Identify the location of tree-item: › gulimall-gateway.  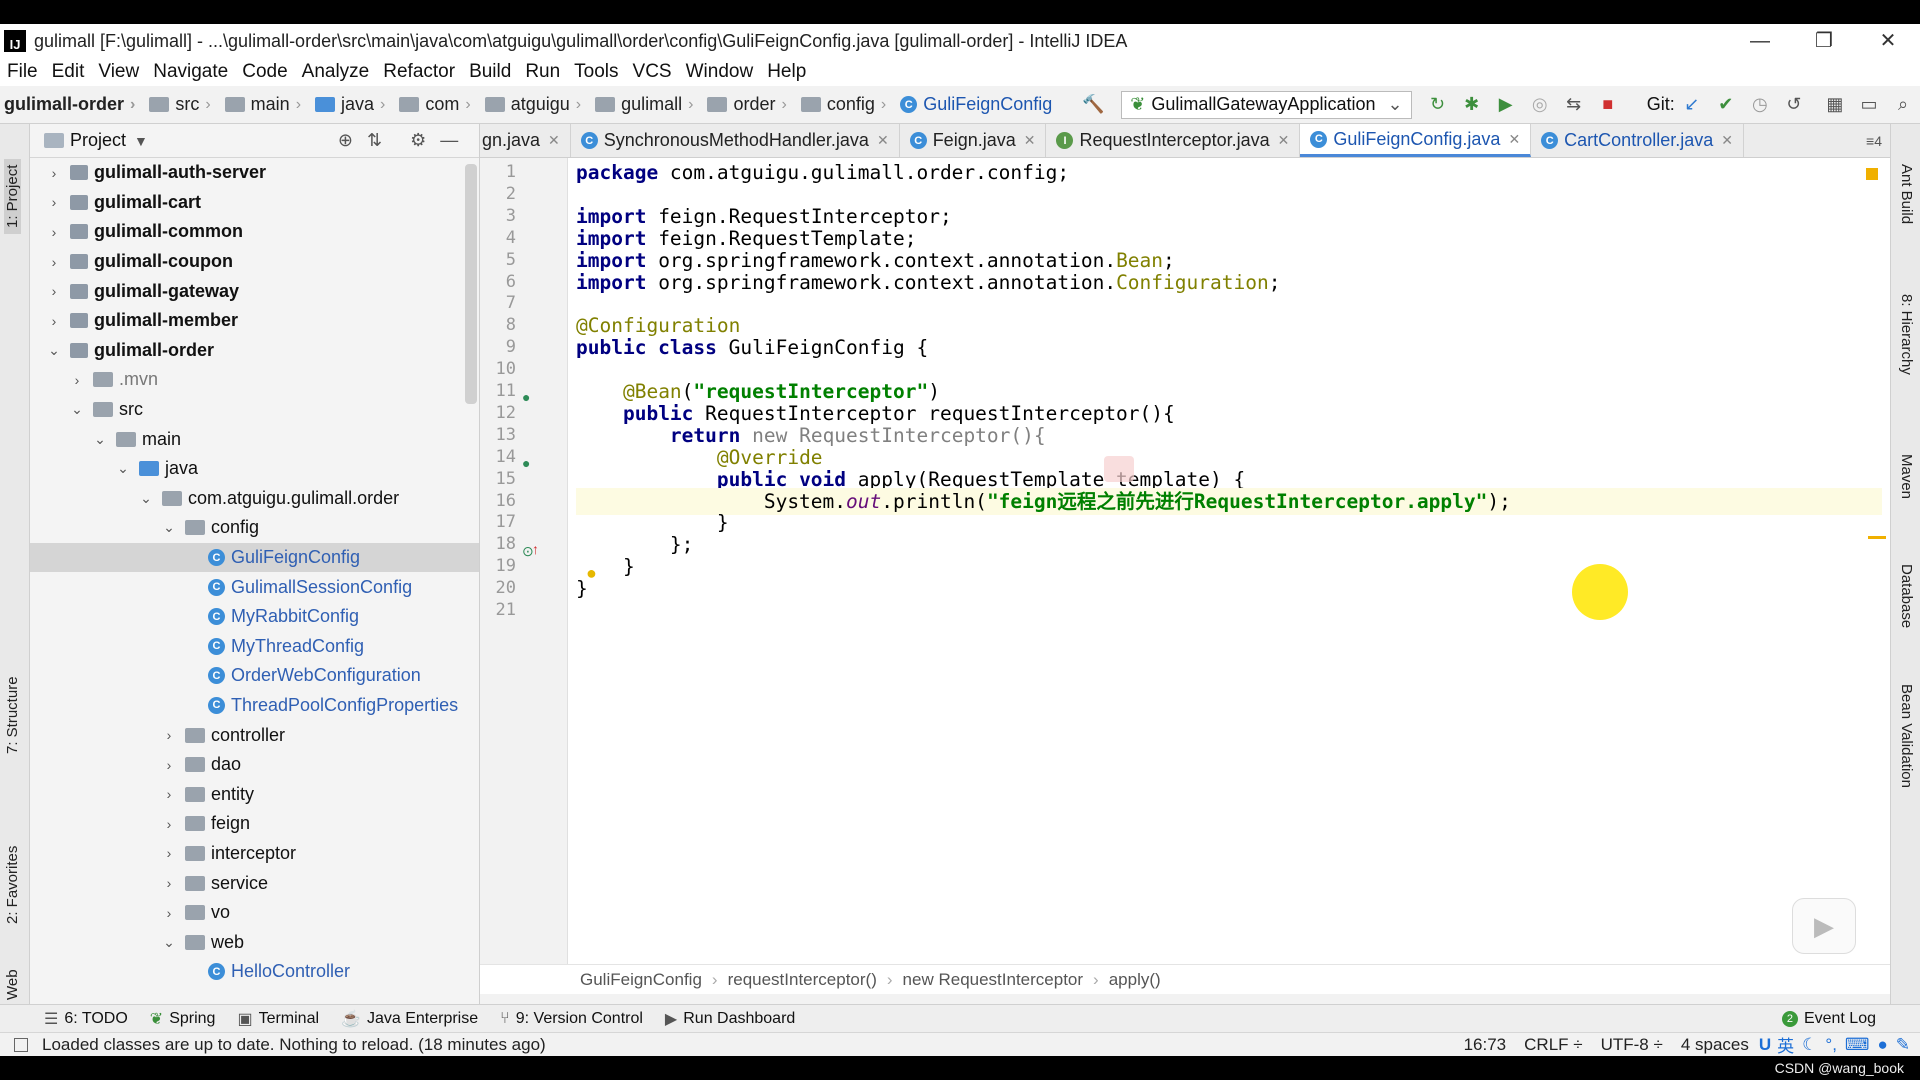
(254, 291).